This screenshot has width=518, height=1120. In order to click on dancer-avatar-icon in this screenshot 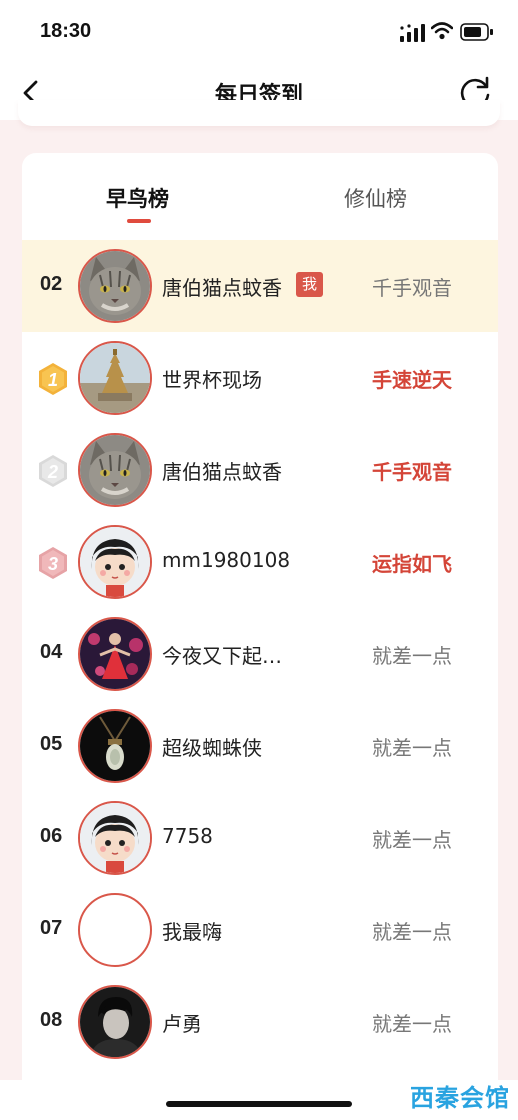, I will do `click(115, 654)`.